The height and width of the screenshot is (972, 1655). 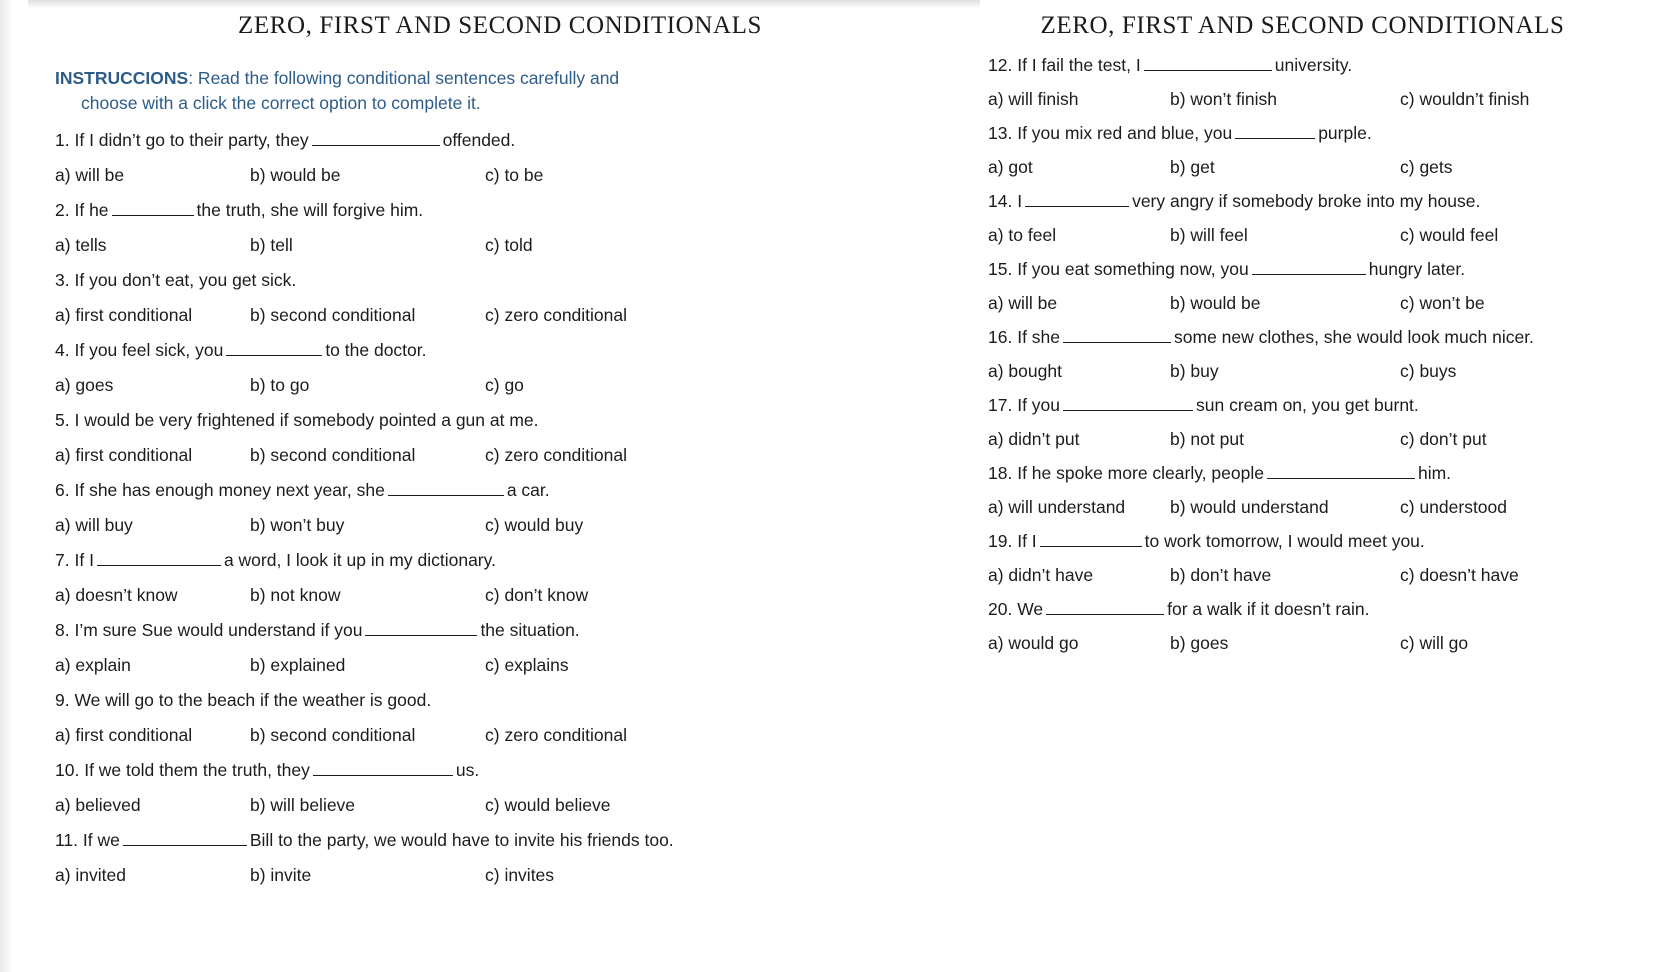 I want to click on question-segment: a car., so click(x=528, y=490).